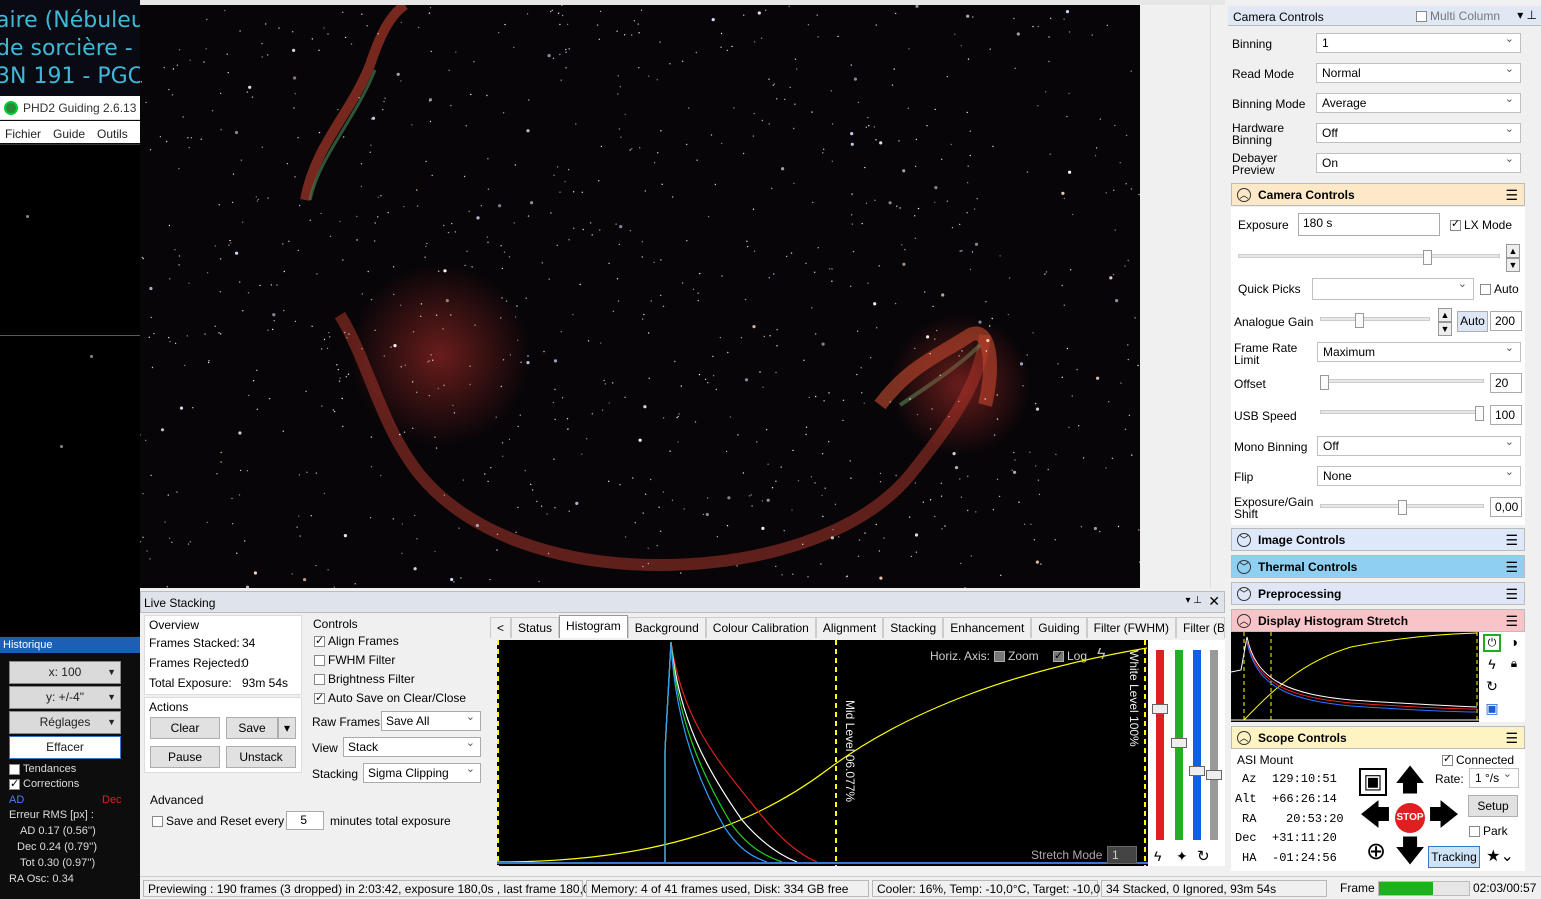 Image resolution: width=1541 pixels, height=899 pixels. Describe the element at coordinates (1122, 855) in the screenshot. I see `stretch-mode-value: 1` at that location.